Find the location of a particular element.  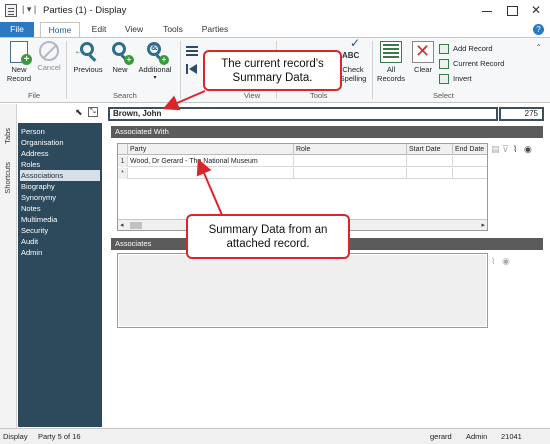

associates-grid-body is located at coordinates (302, 290).